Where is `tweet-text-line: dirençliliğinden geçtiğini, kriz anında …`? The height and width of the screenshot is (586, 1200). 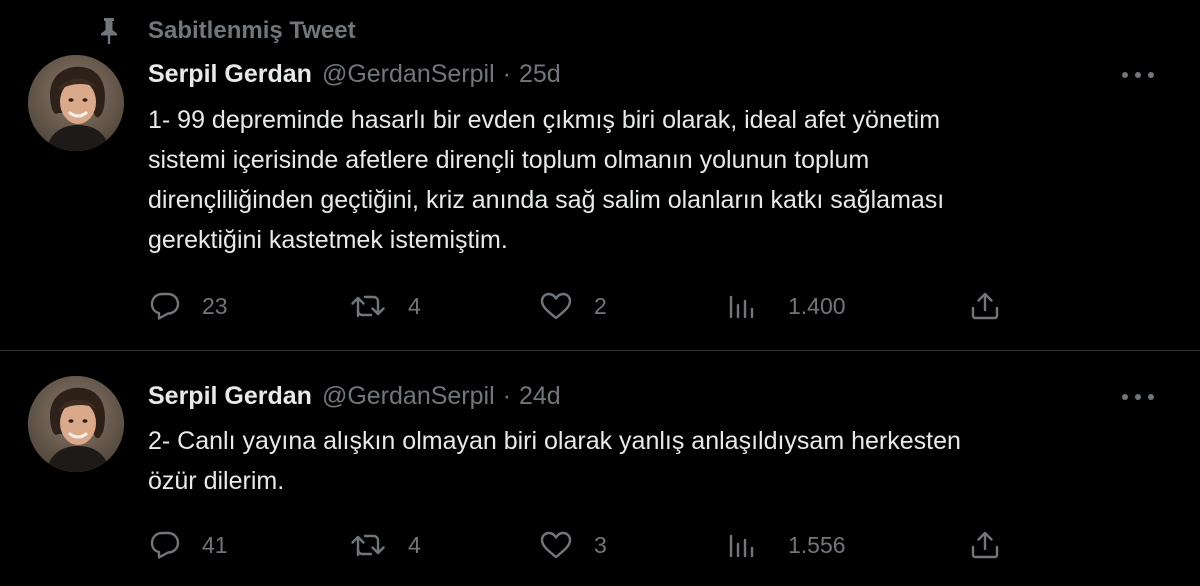 tweet-text-line: dirençliliğinden geçtiğini, kriz anında … is located at coordinates (546, 200).